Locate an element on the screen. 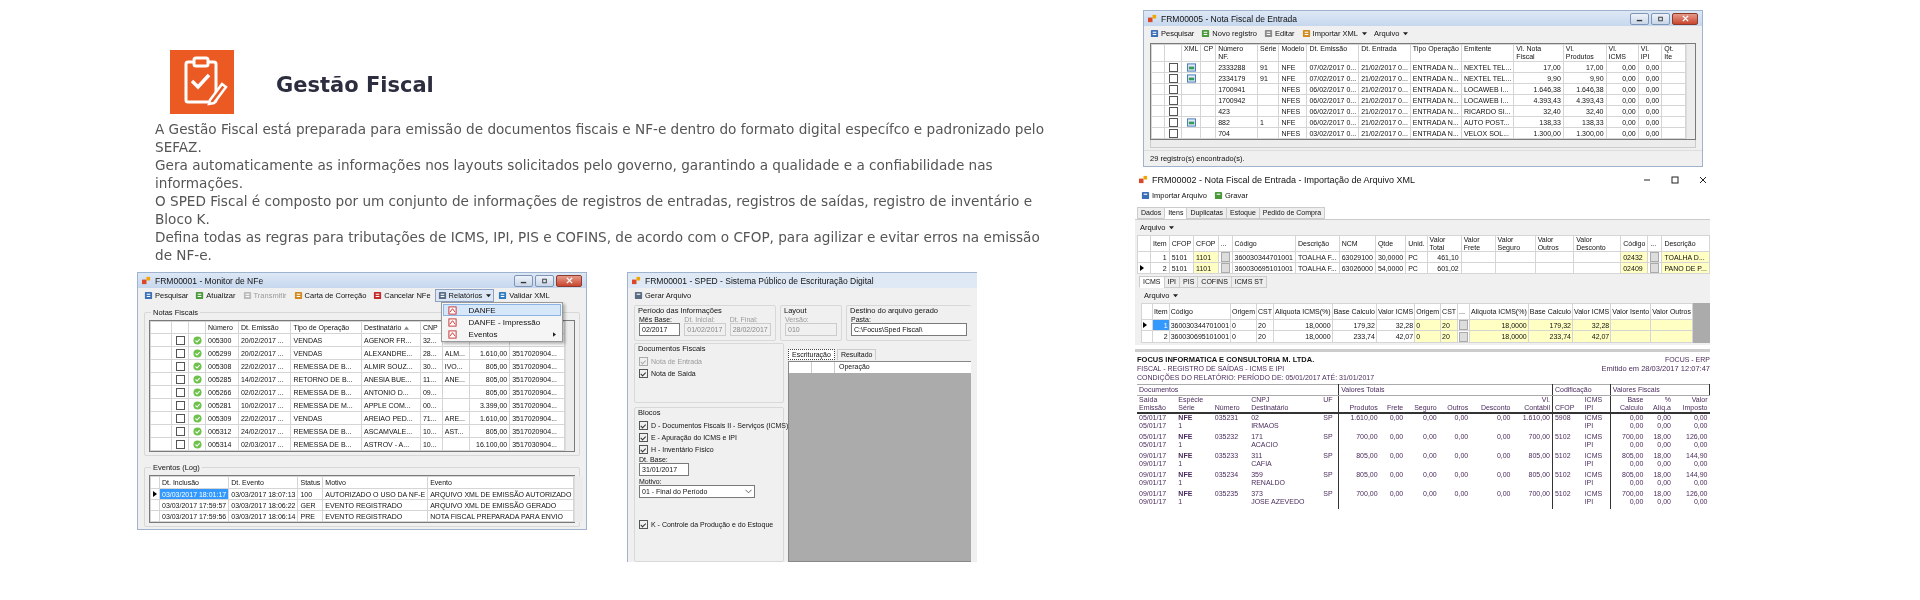  description-paragraph: Defina todas as regras para tributações de ICMS, IPI, PIS e COFINS, de acordo com o CFOP, para agilizar e evitar erros na emissão de NF-e. is located at coordinates (598, 246).